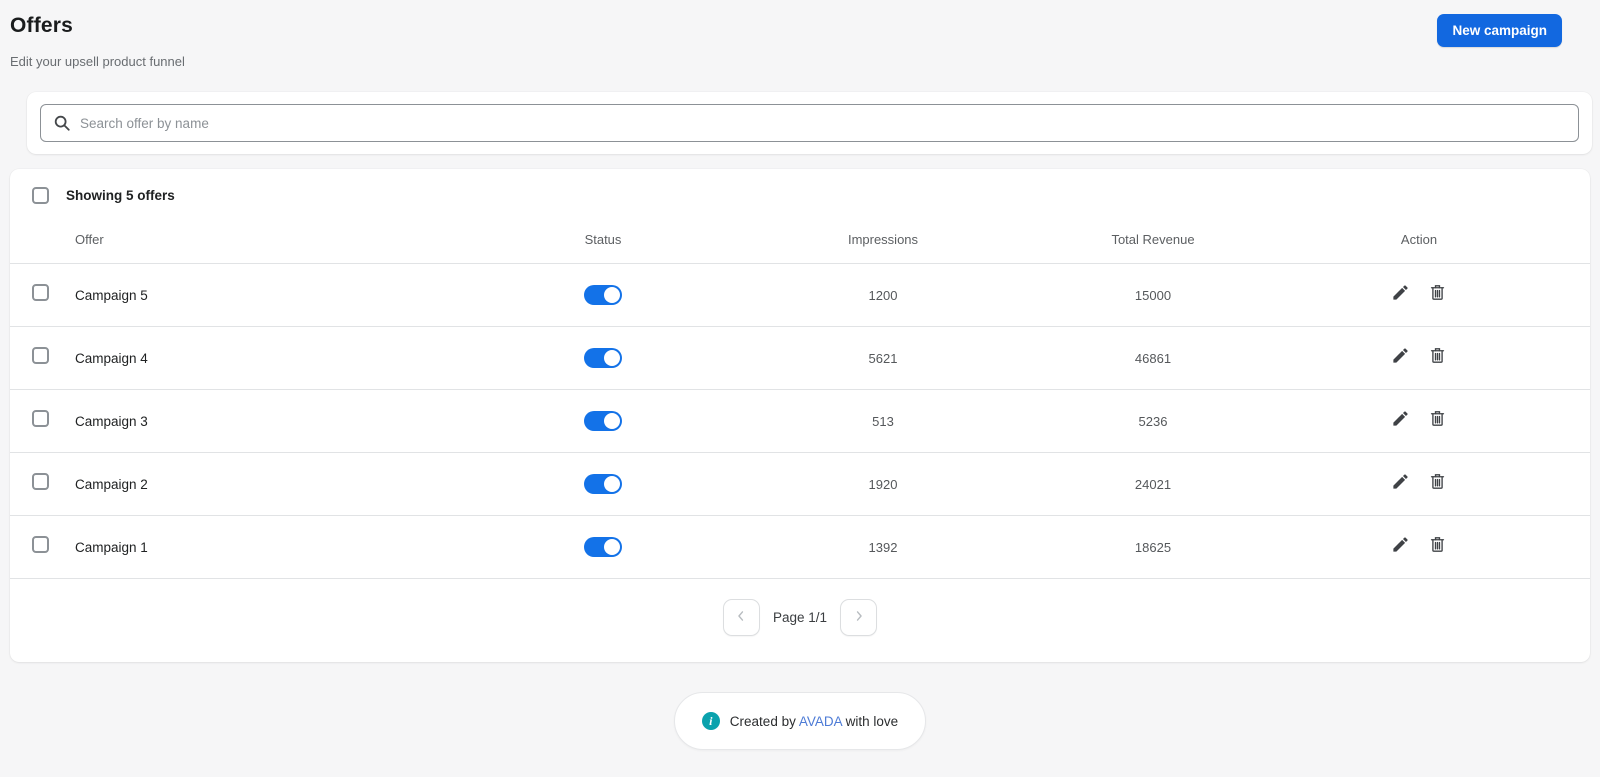 The image size is (1600, 777). What do you see at coordinates (800, 23) in the screenshot?
I see `page-header: Offers New campaign` at bounding box center [800, 23].